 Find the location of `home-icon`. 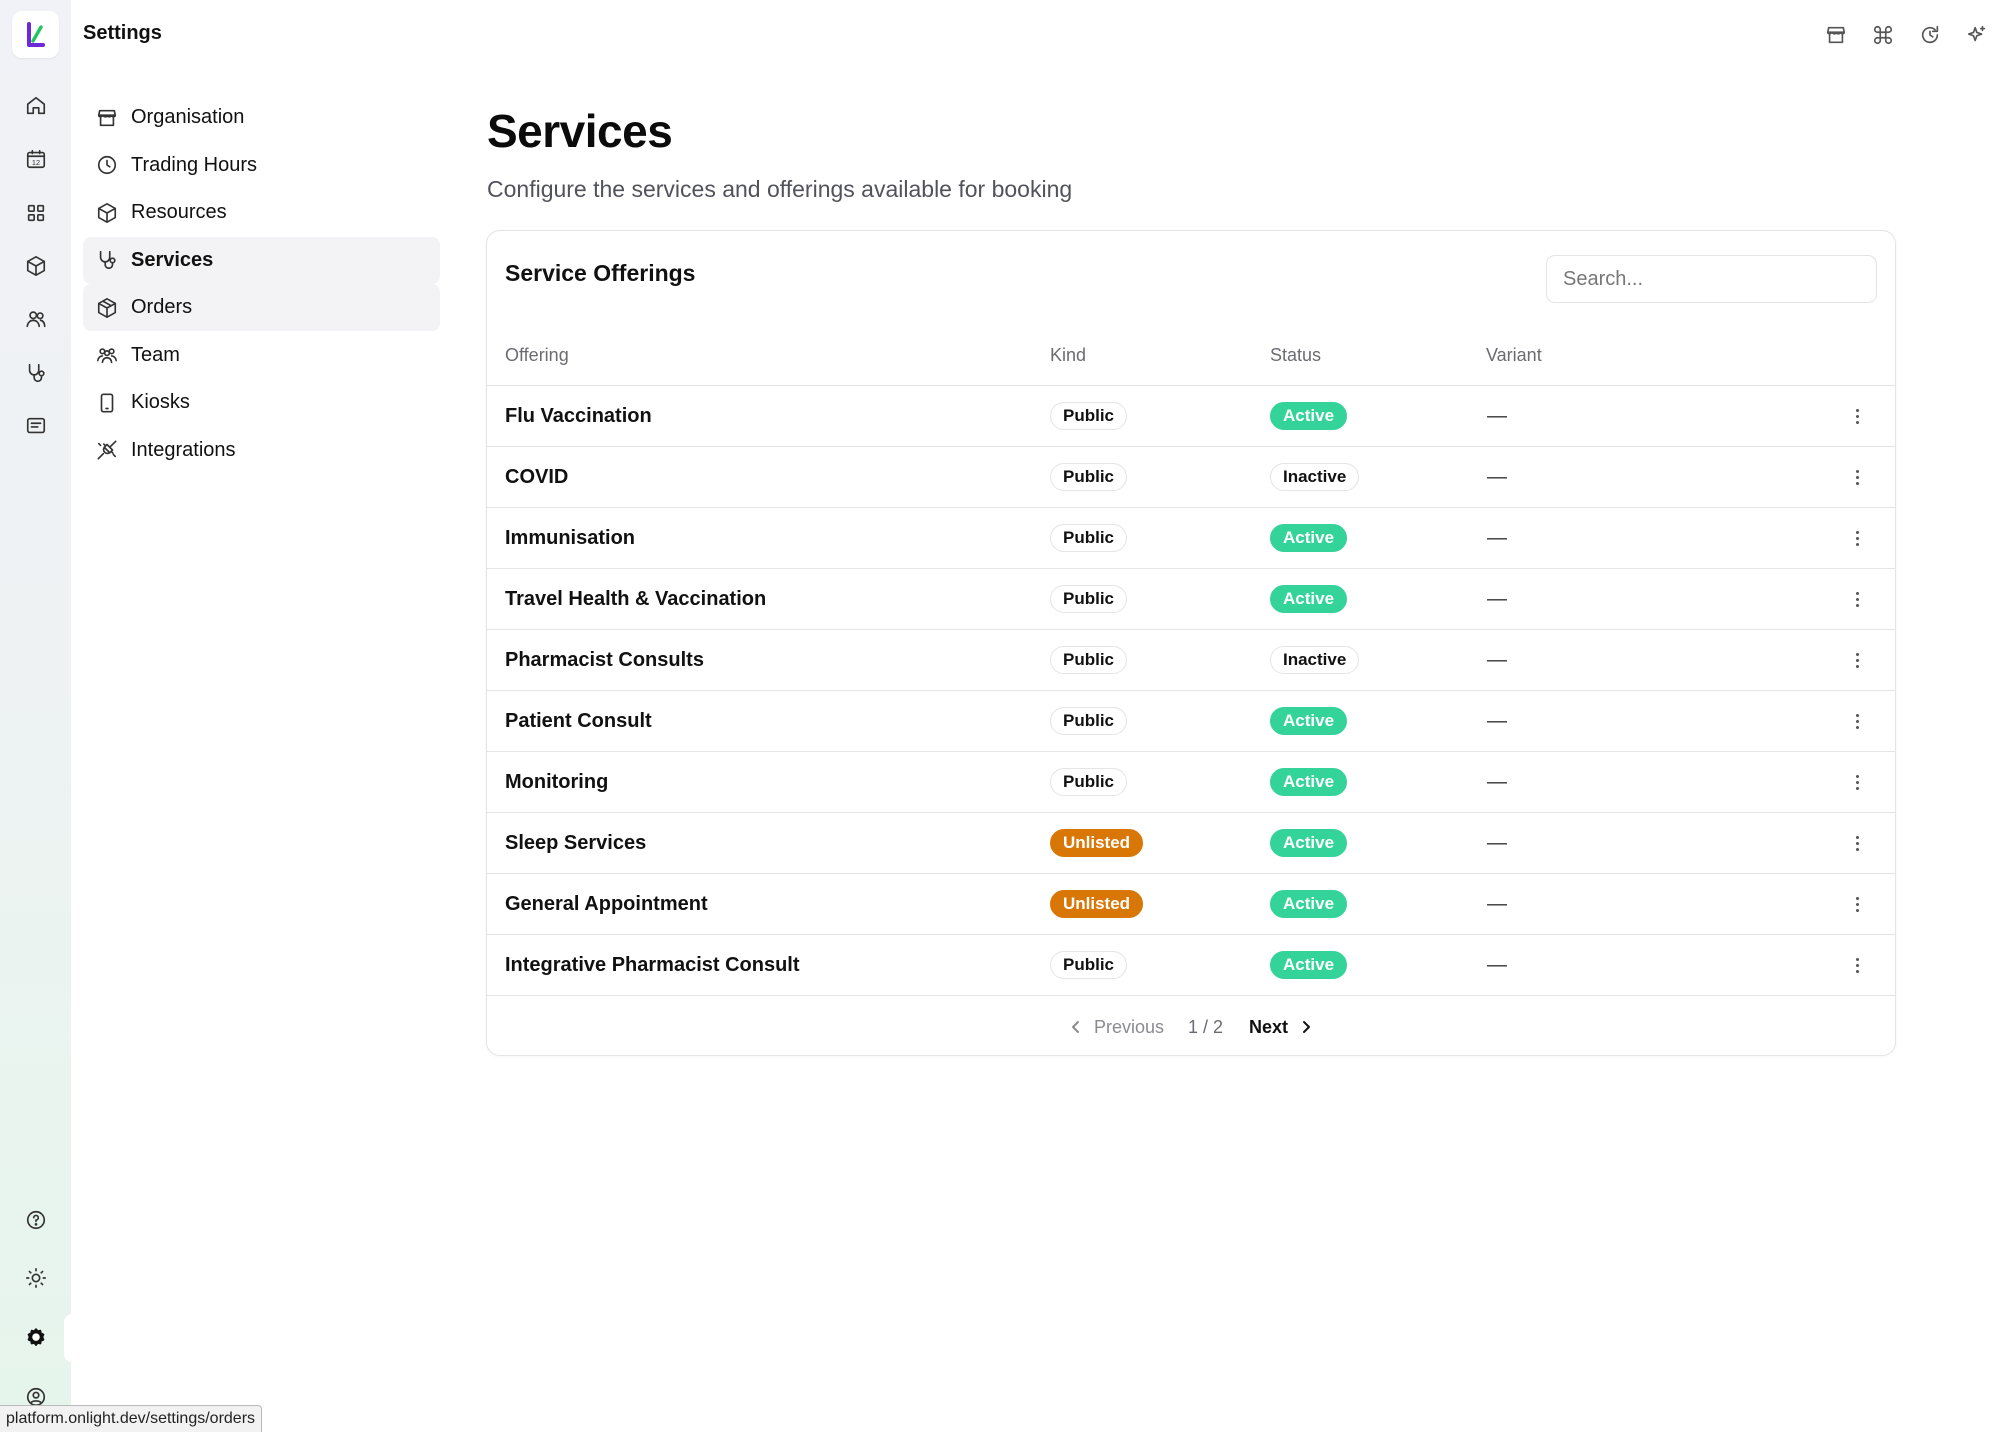

home-icon is located at coordinates (36, 105).